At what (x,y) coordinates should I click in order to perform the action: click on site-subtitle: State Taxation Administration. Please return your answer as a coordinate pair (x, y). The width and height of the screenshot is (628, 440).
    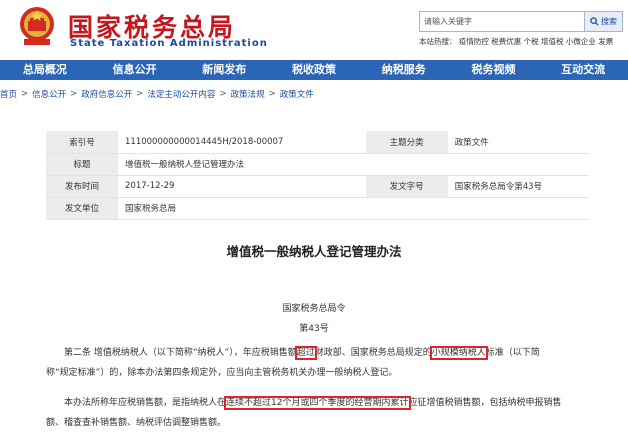
    Looking at the image, I should click on (169, 43).